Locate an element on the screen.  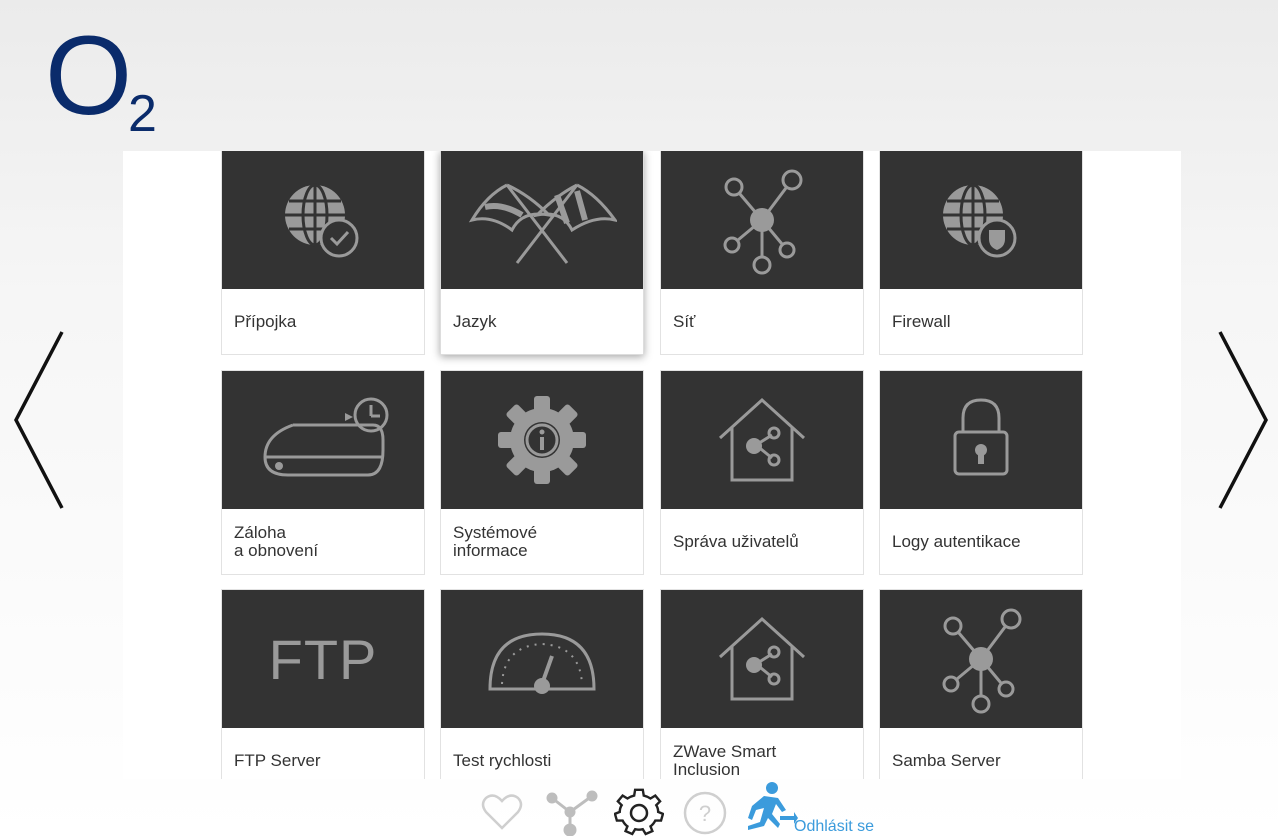
backup-restore-icon is located at coordinates (326, 437).